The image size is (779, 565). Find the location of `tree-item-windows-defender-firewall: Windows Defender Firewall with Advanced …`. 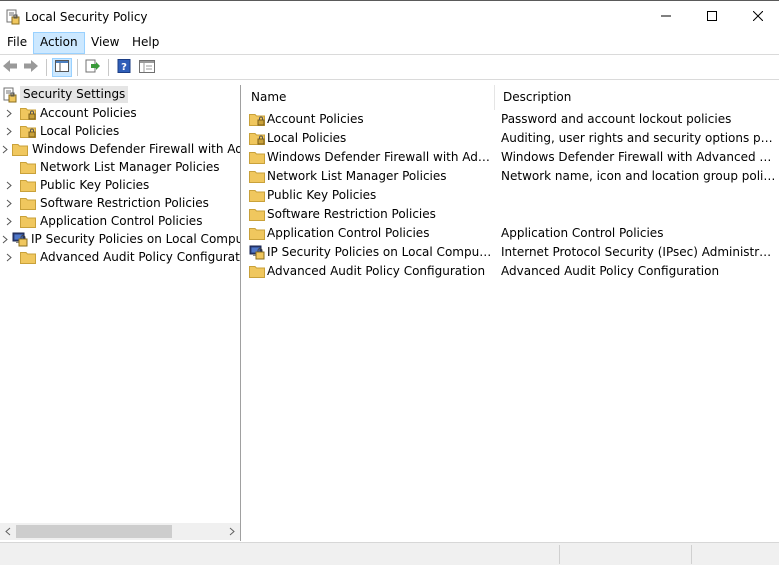

tree-item-windows-defender-firewall: Windows Defender Firewall with Advanced … is located at coordinates (120, 149).